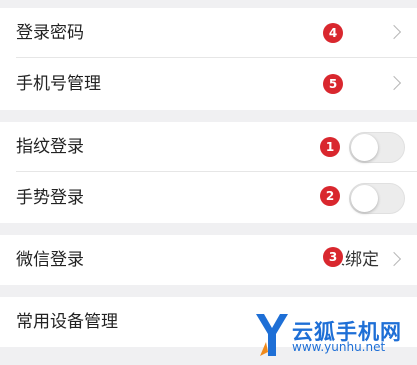 The height and width of the screenshot is (365, 417). I want to click on row-device-manage-label: 常用设备管理, so click(67, 322).